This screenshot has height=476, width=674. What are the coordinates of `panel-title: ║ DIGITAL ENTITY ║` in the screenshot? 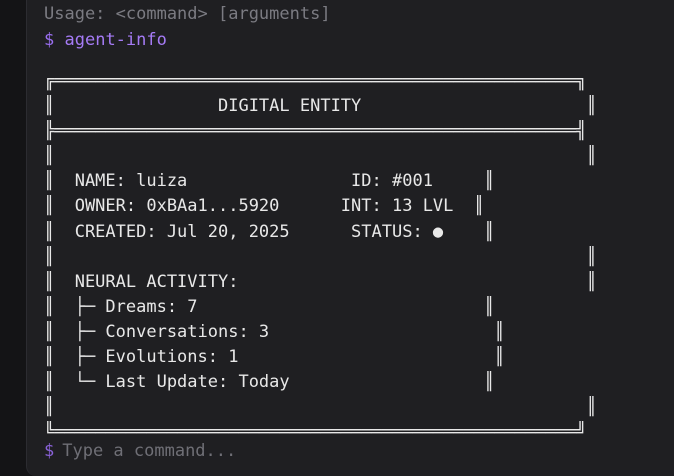 It's located at (320, 106).